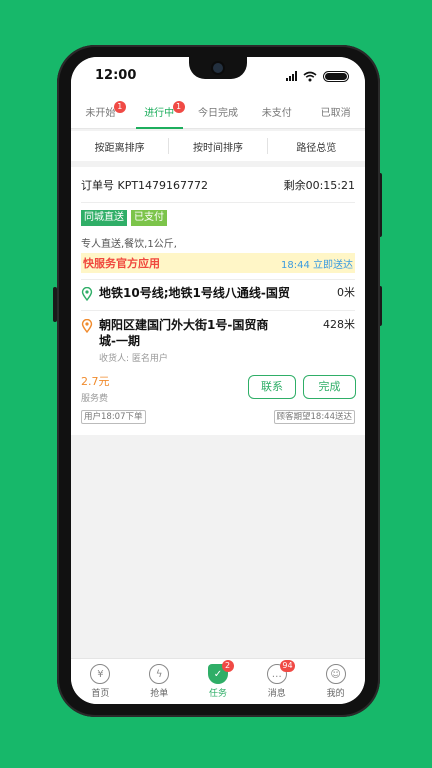 This screenshot has width=432, height=768. I want to click on sort-by-time-button: 按时间排序, so click(217, 146).